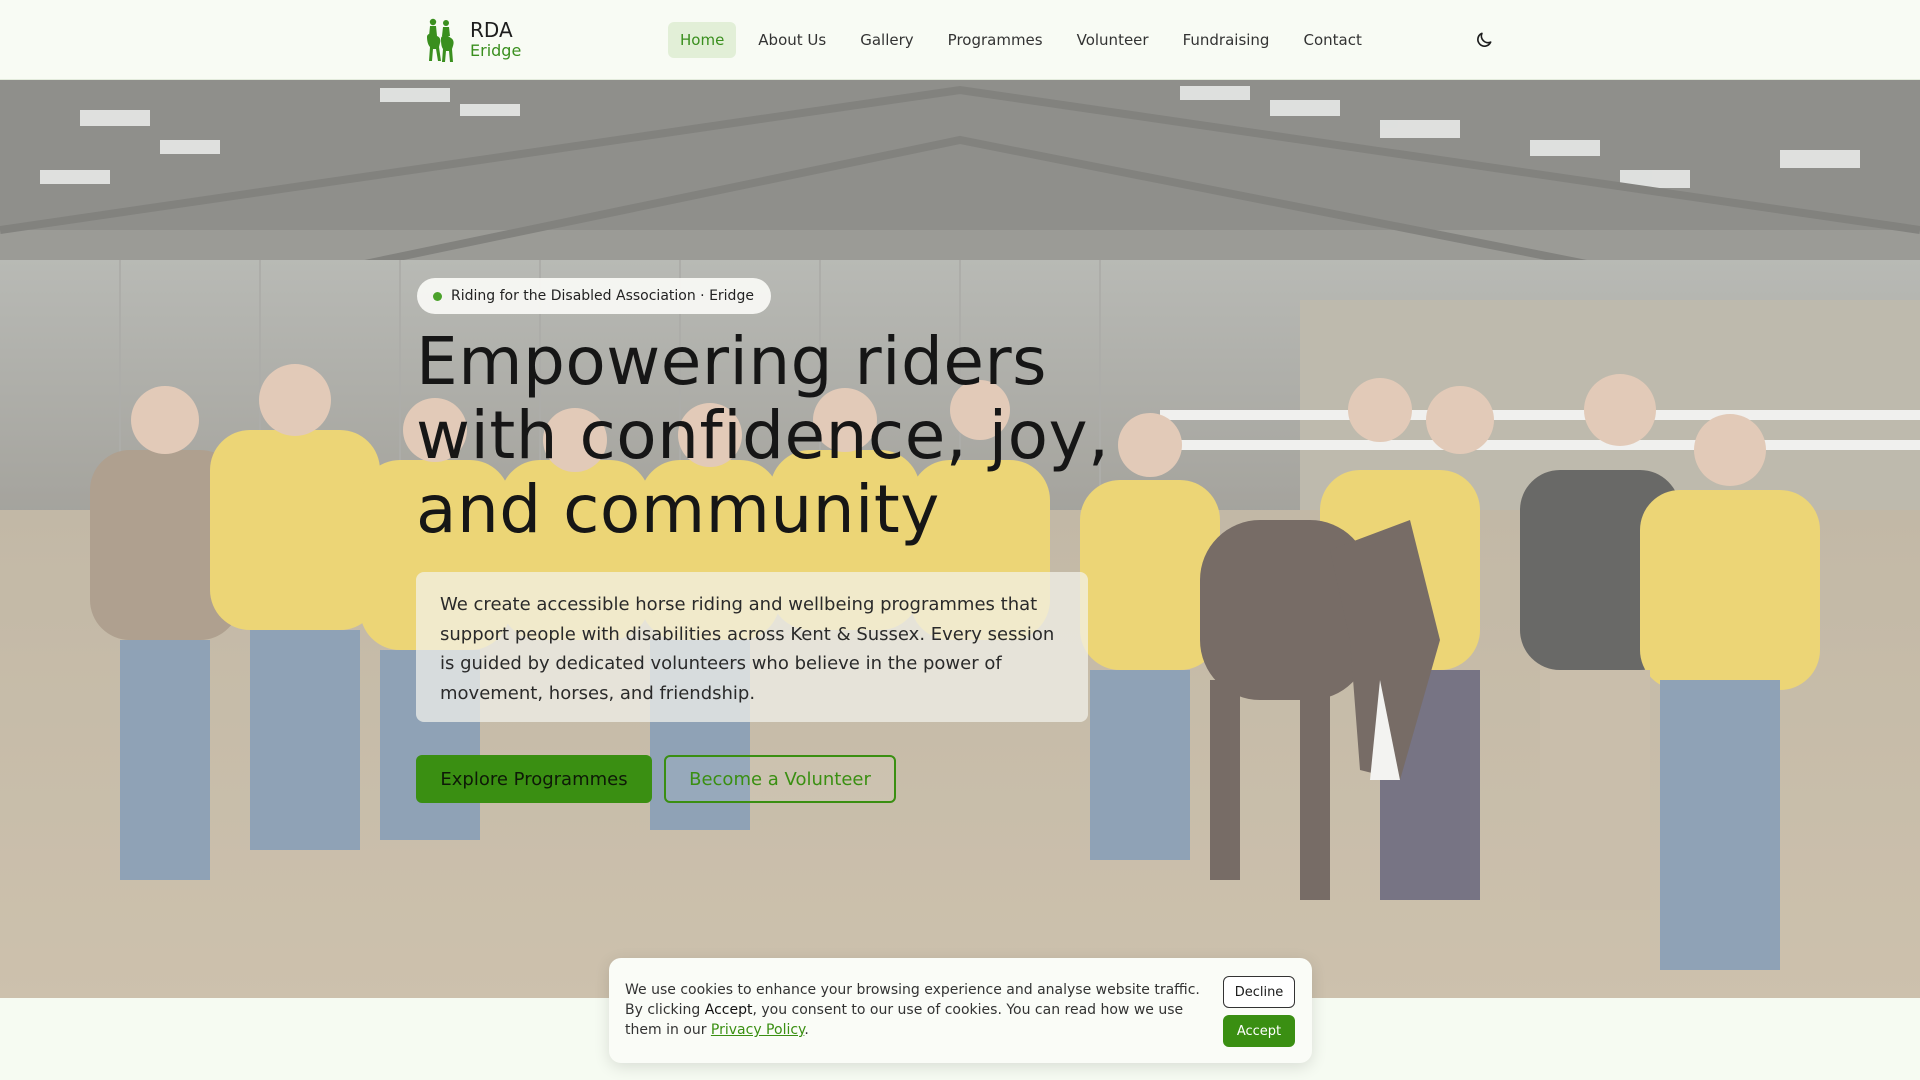 The height and width of the screenshot is (1080, 1920). I want to click on nav-volunteer: Volunteer, so click(1113, 40).